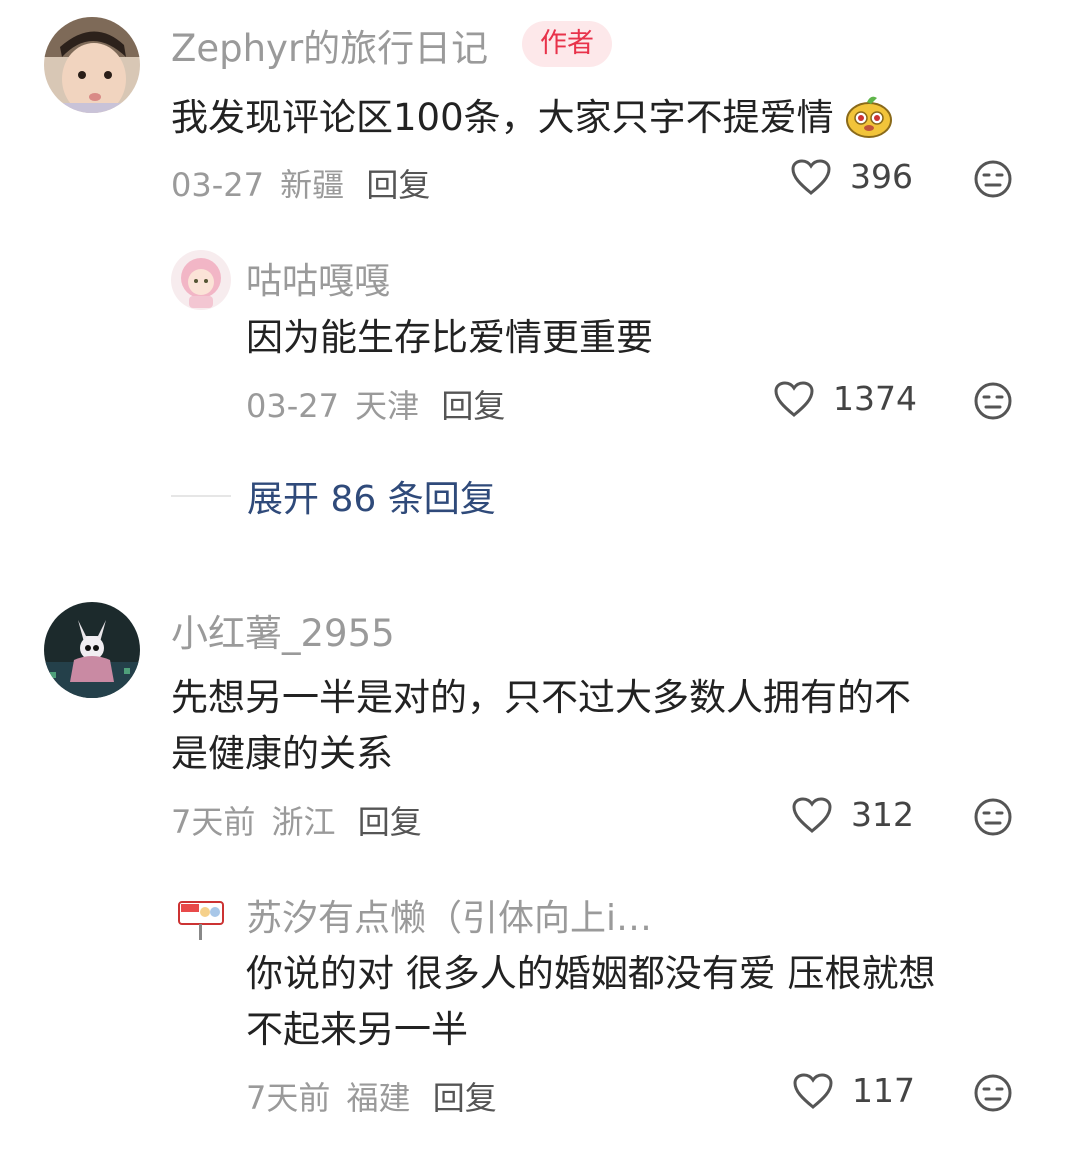 The image size is (1079, 1149). Describe the element at coordinates (282, 753) in the screenshot. I see `comment-text-line: 是健康的关系` at that location.